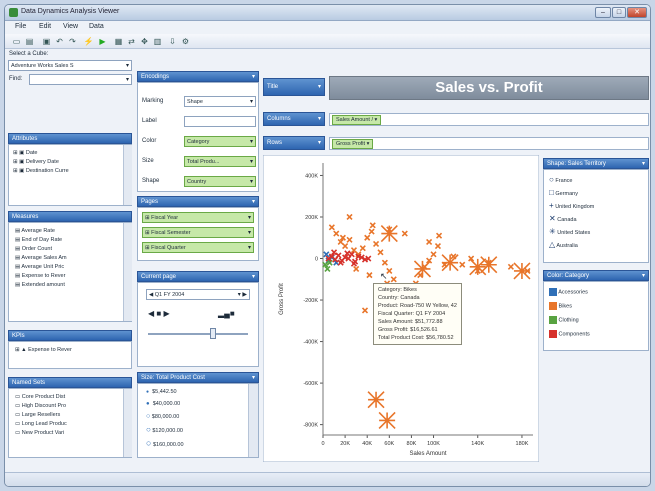 The height and width of the screenshot is (491, 655). What do you see at coordinates (40, 397) in the screenshot?
I see `list-item: ▭ Core Product Dist` at bounding box center [40, 397].